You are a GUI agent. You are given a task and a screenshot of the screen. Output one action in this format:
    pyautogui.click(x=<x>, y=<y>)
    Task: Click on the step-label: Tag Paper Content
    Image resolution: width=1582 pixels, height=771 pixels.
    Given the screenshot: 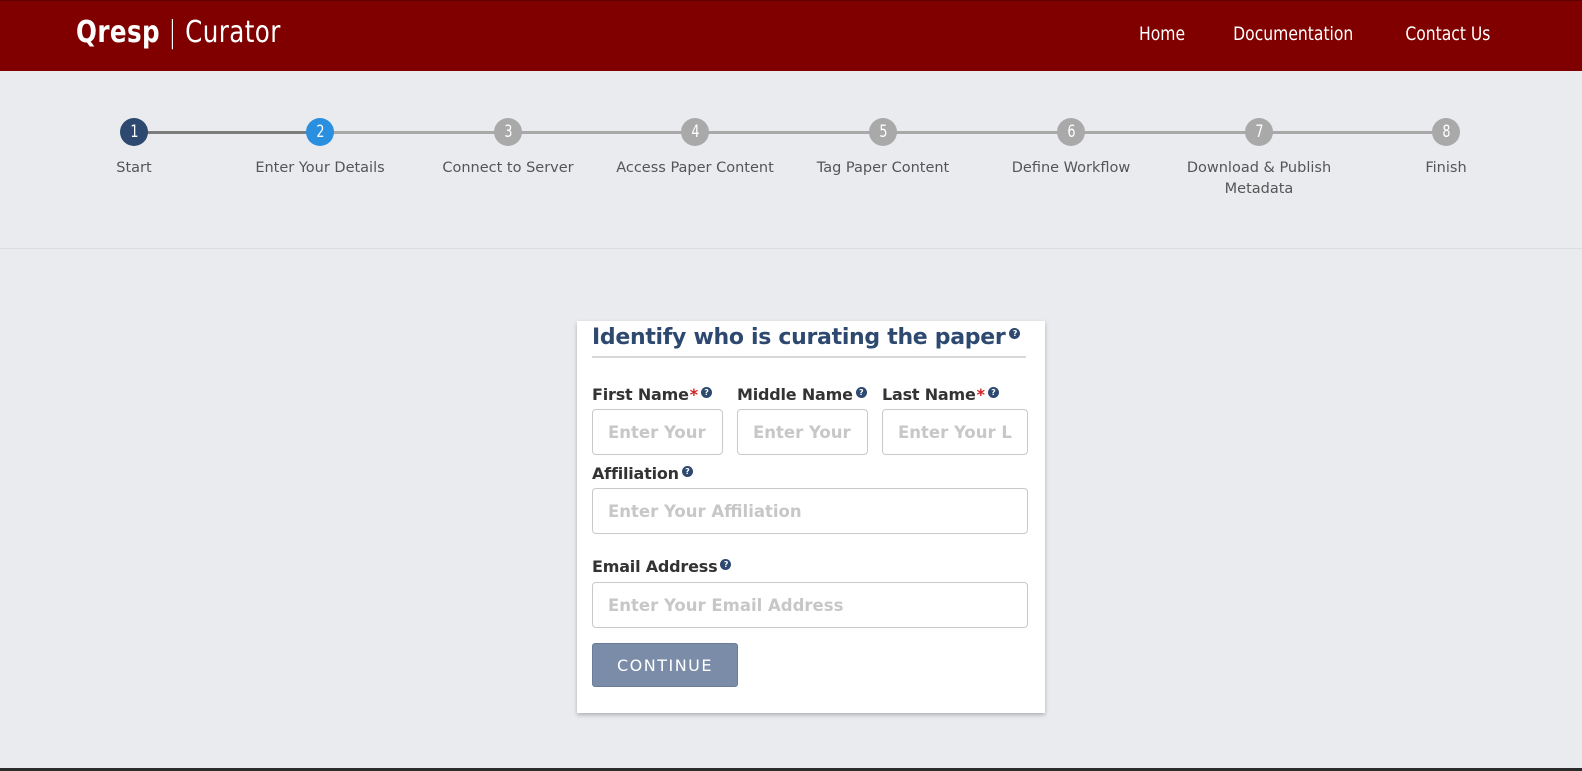 What is the action you would take?
    pyautogui.click(x=883, y=168)
    